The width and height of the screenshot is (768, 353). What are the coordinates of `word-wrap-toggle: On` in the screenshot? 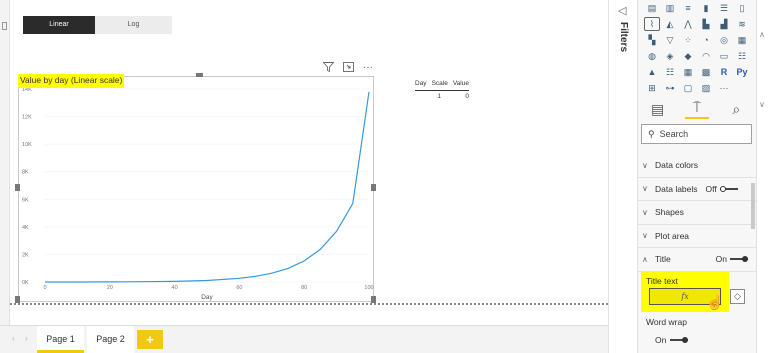 It's located at (672, 340).